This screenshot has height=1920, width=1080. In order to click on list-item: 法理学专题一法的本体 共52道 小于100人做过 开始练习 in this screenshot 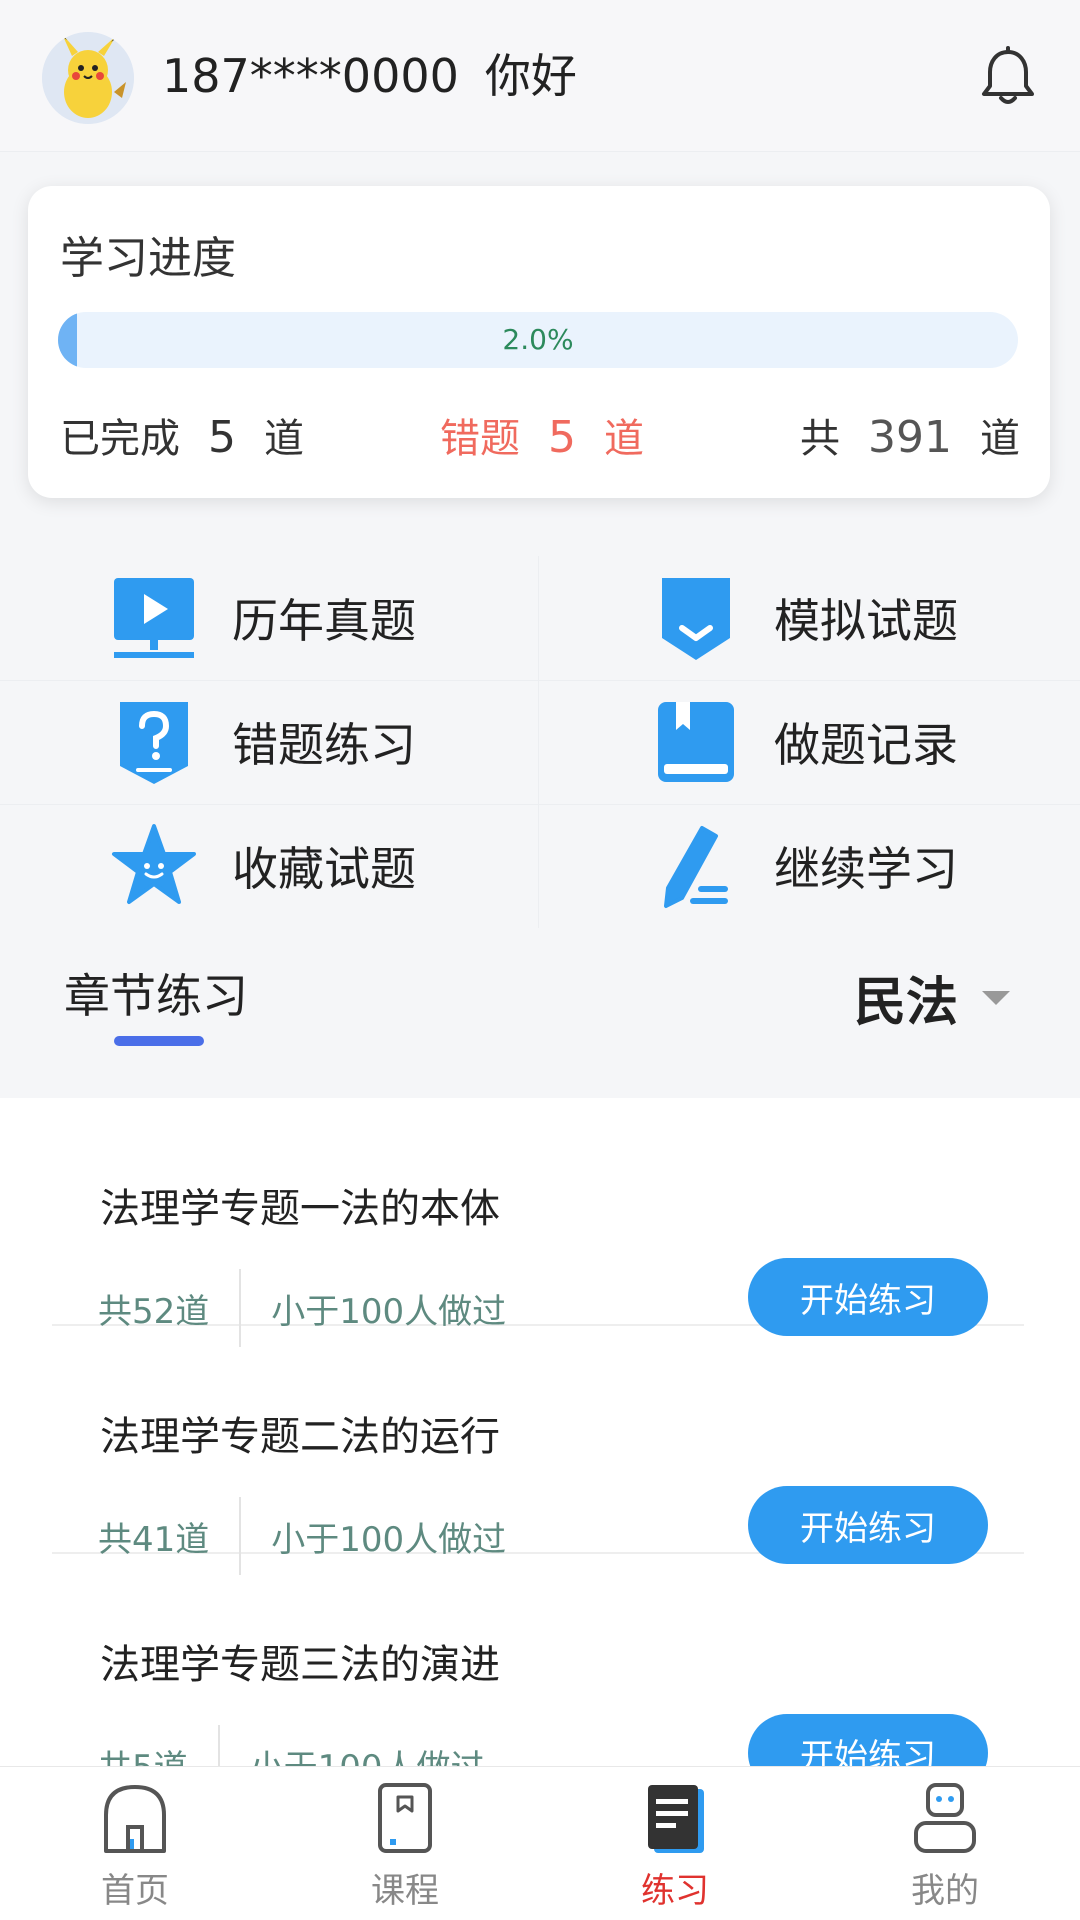, I will do `click(538, 1222)`.